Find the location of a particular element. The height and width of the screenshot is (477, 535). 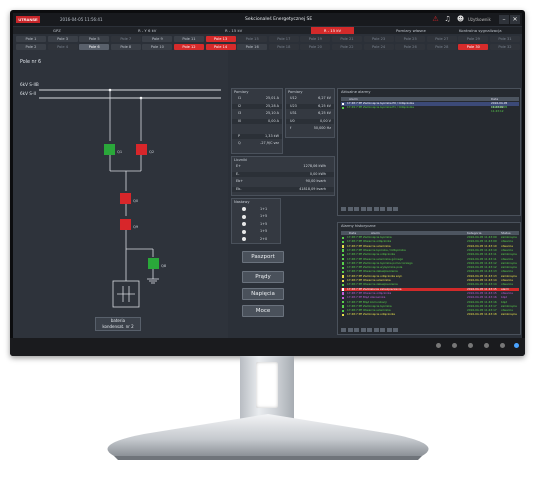

field-tab: Pole 22 is located at coordinates (347, 47).